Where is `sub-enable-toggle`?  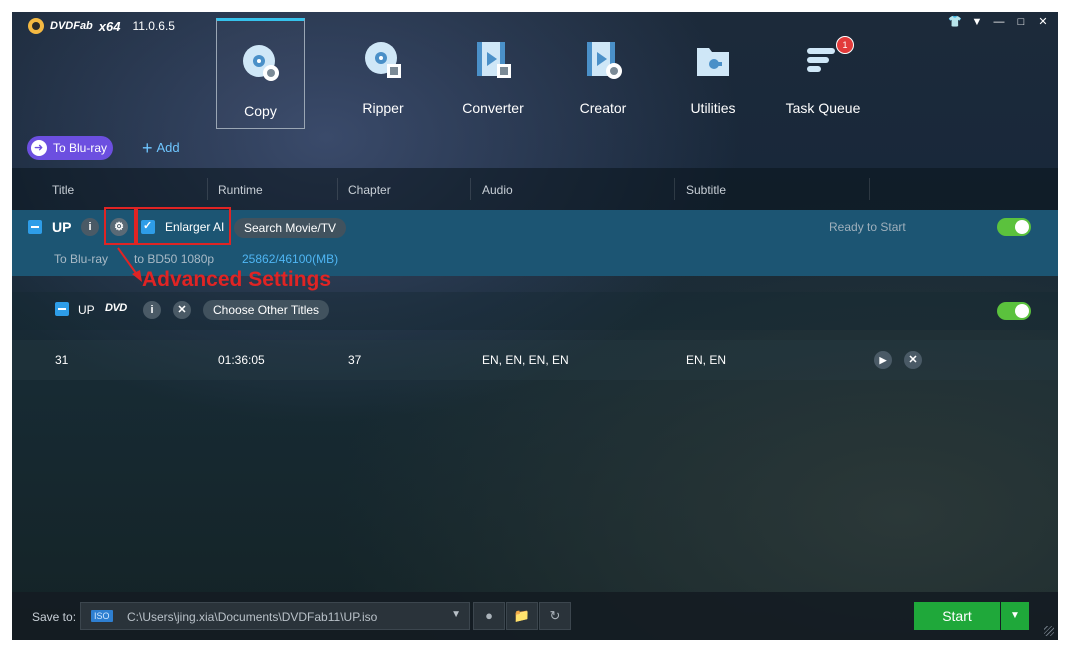
sub-enable-toggle is located at coordinates (1014, 311).